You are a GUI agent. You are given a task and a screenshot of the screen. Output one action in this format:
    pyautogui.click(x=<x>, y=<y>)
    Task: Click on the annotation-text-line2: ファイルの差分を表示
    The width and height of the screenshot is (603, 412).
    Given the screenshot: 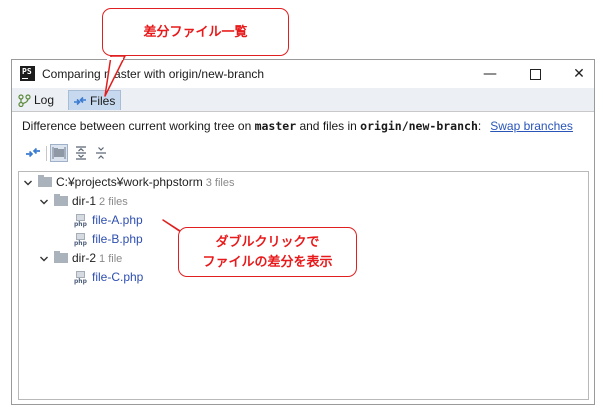 What is the action you would take?
    pyautogui.click(x=267, y=261)
    